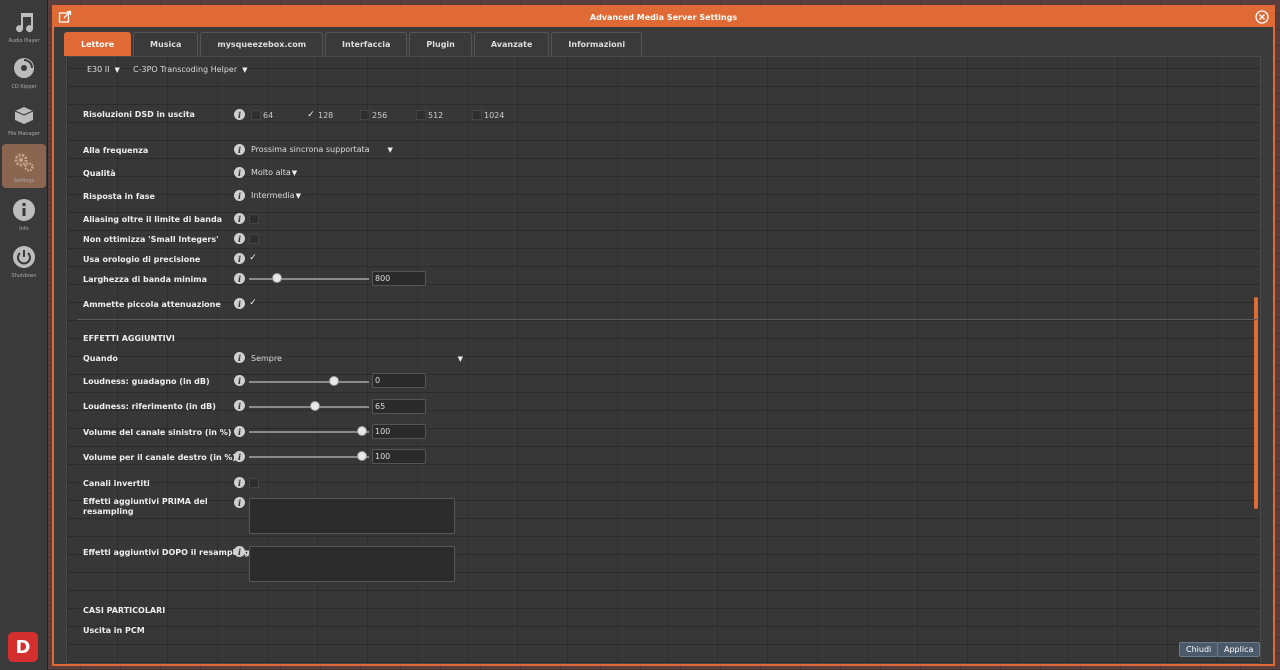  Describe the element at coordinates (399, 406) in the screenshot. I see `loudness-ref-field: 65` at that location.